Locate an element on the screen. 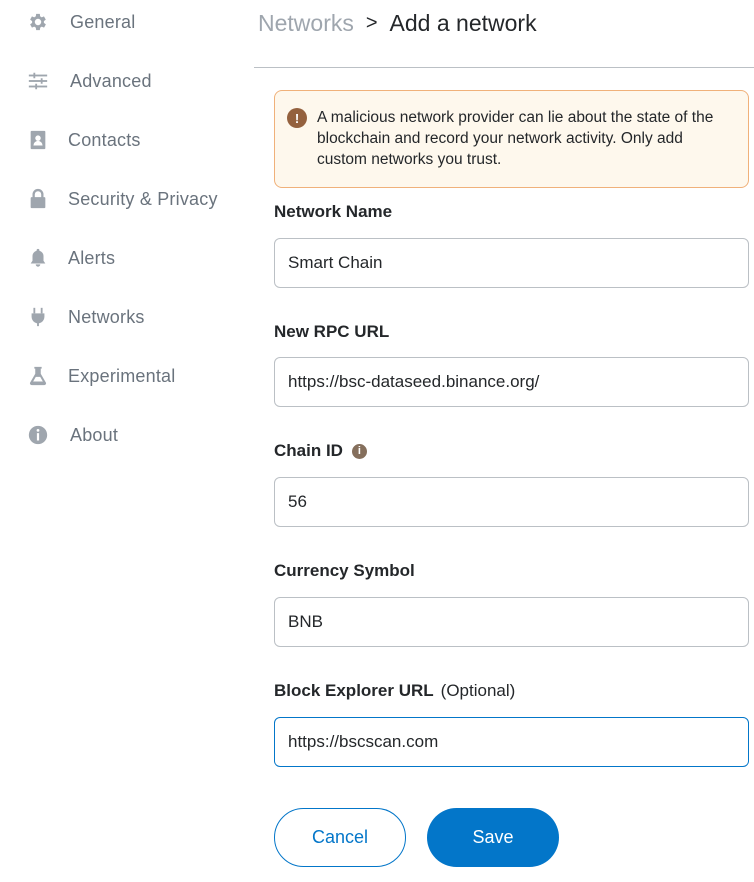 Image resolution: width=754 pixels, height=882 pixels. sidebar-item-label: Experimental is located at coordinates (122, 375).